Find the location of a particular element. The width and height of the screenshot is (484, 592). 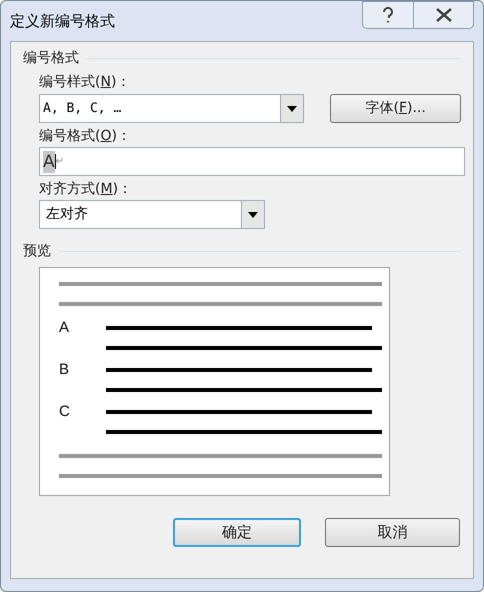

close-button is located at coordinates (444, 15).